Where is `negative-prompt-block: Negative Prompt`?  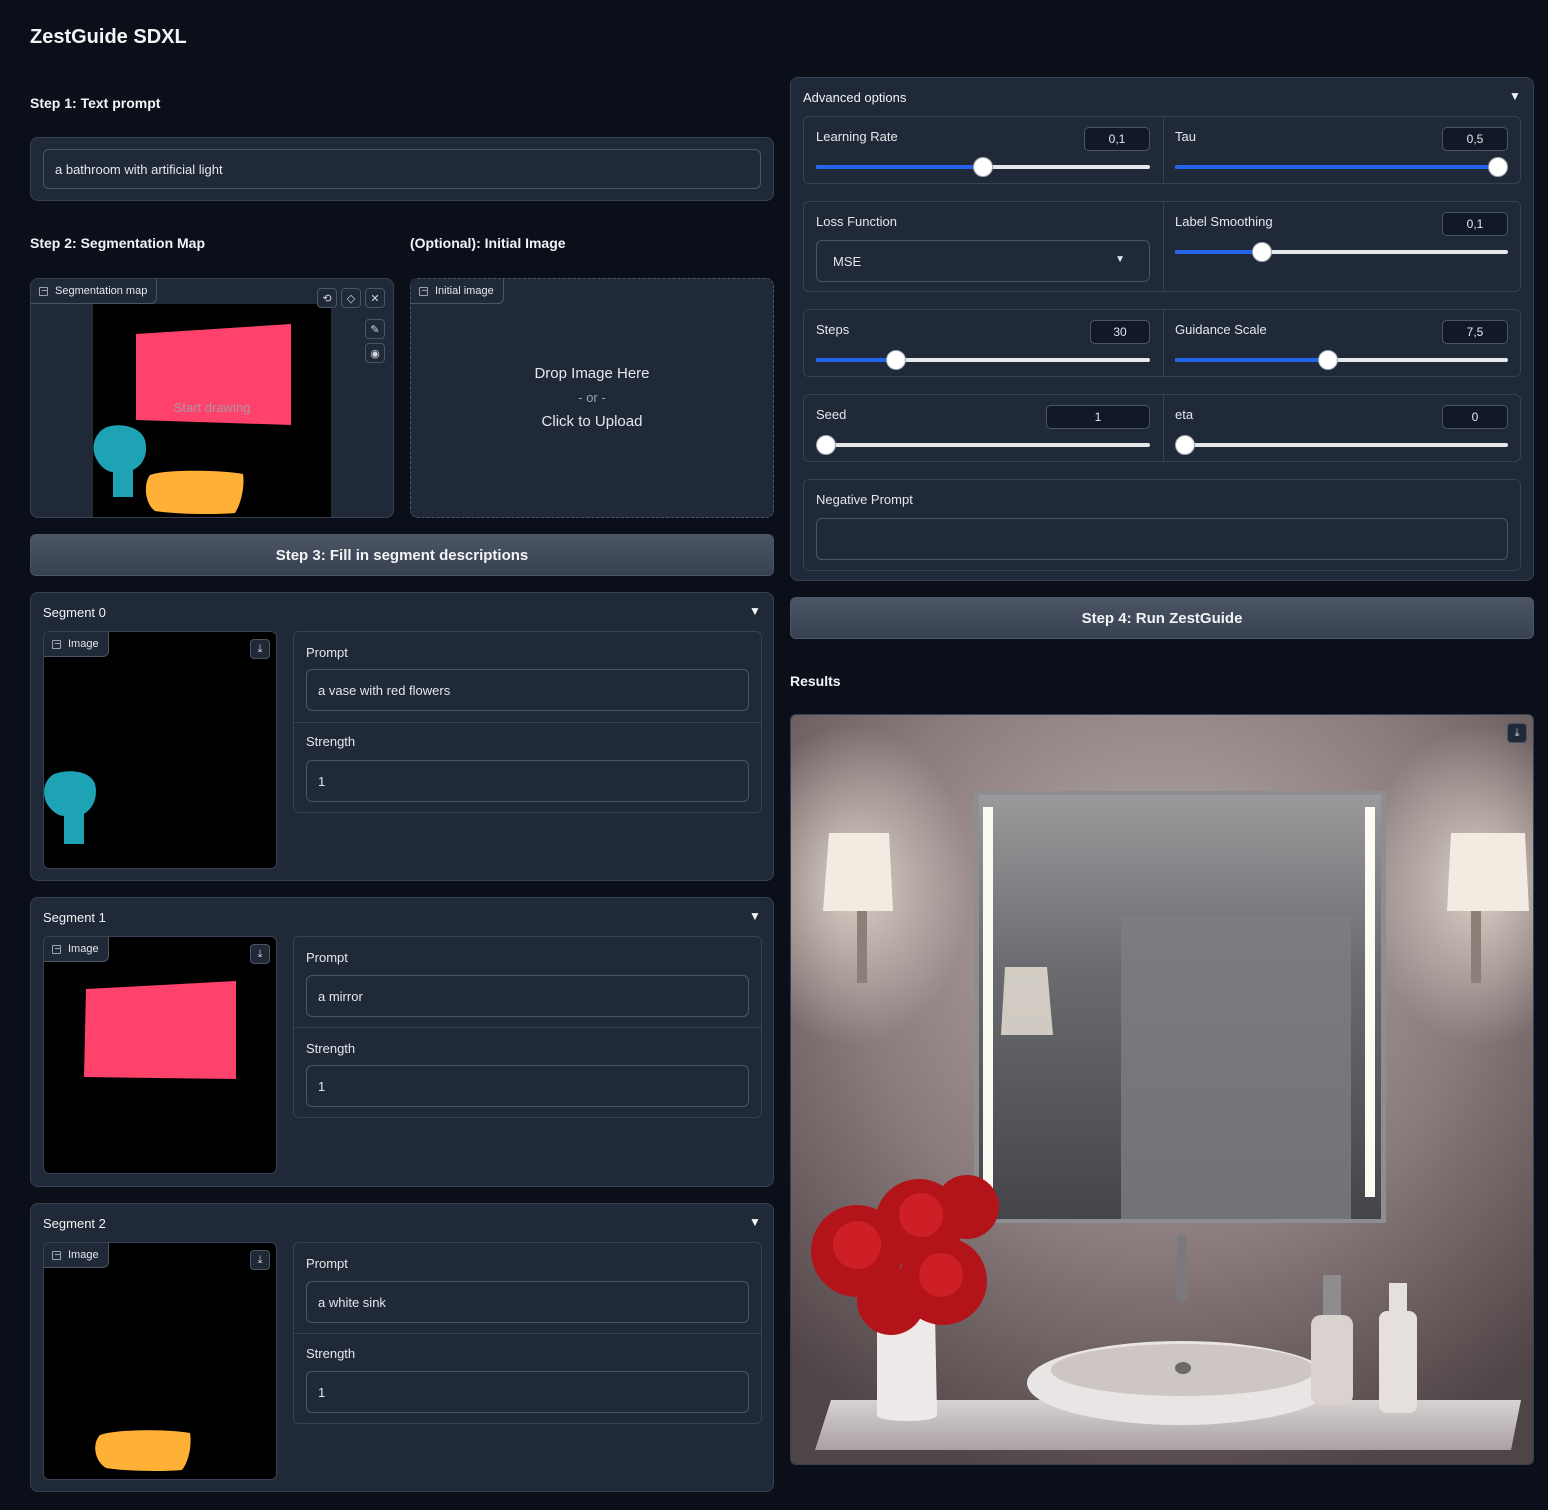
negative-prompt-block: Negative Prompt is located at coordinates (1162, 525).